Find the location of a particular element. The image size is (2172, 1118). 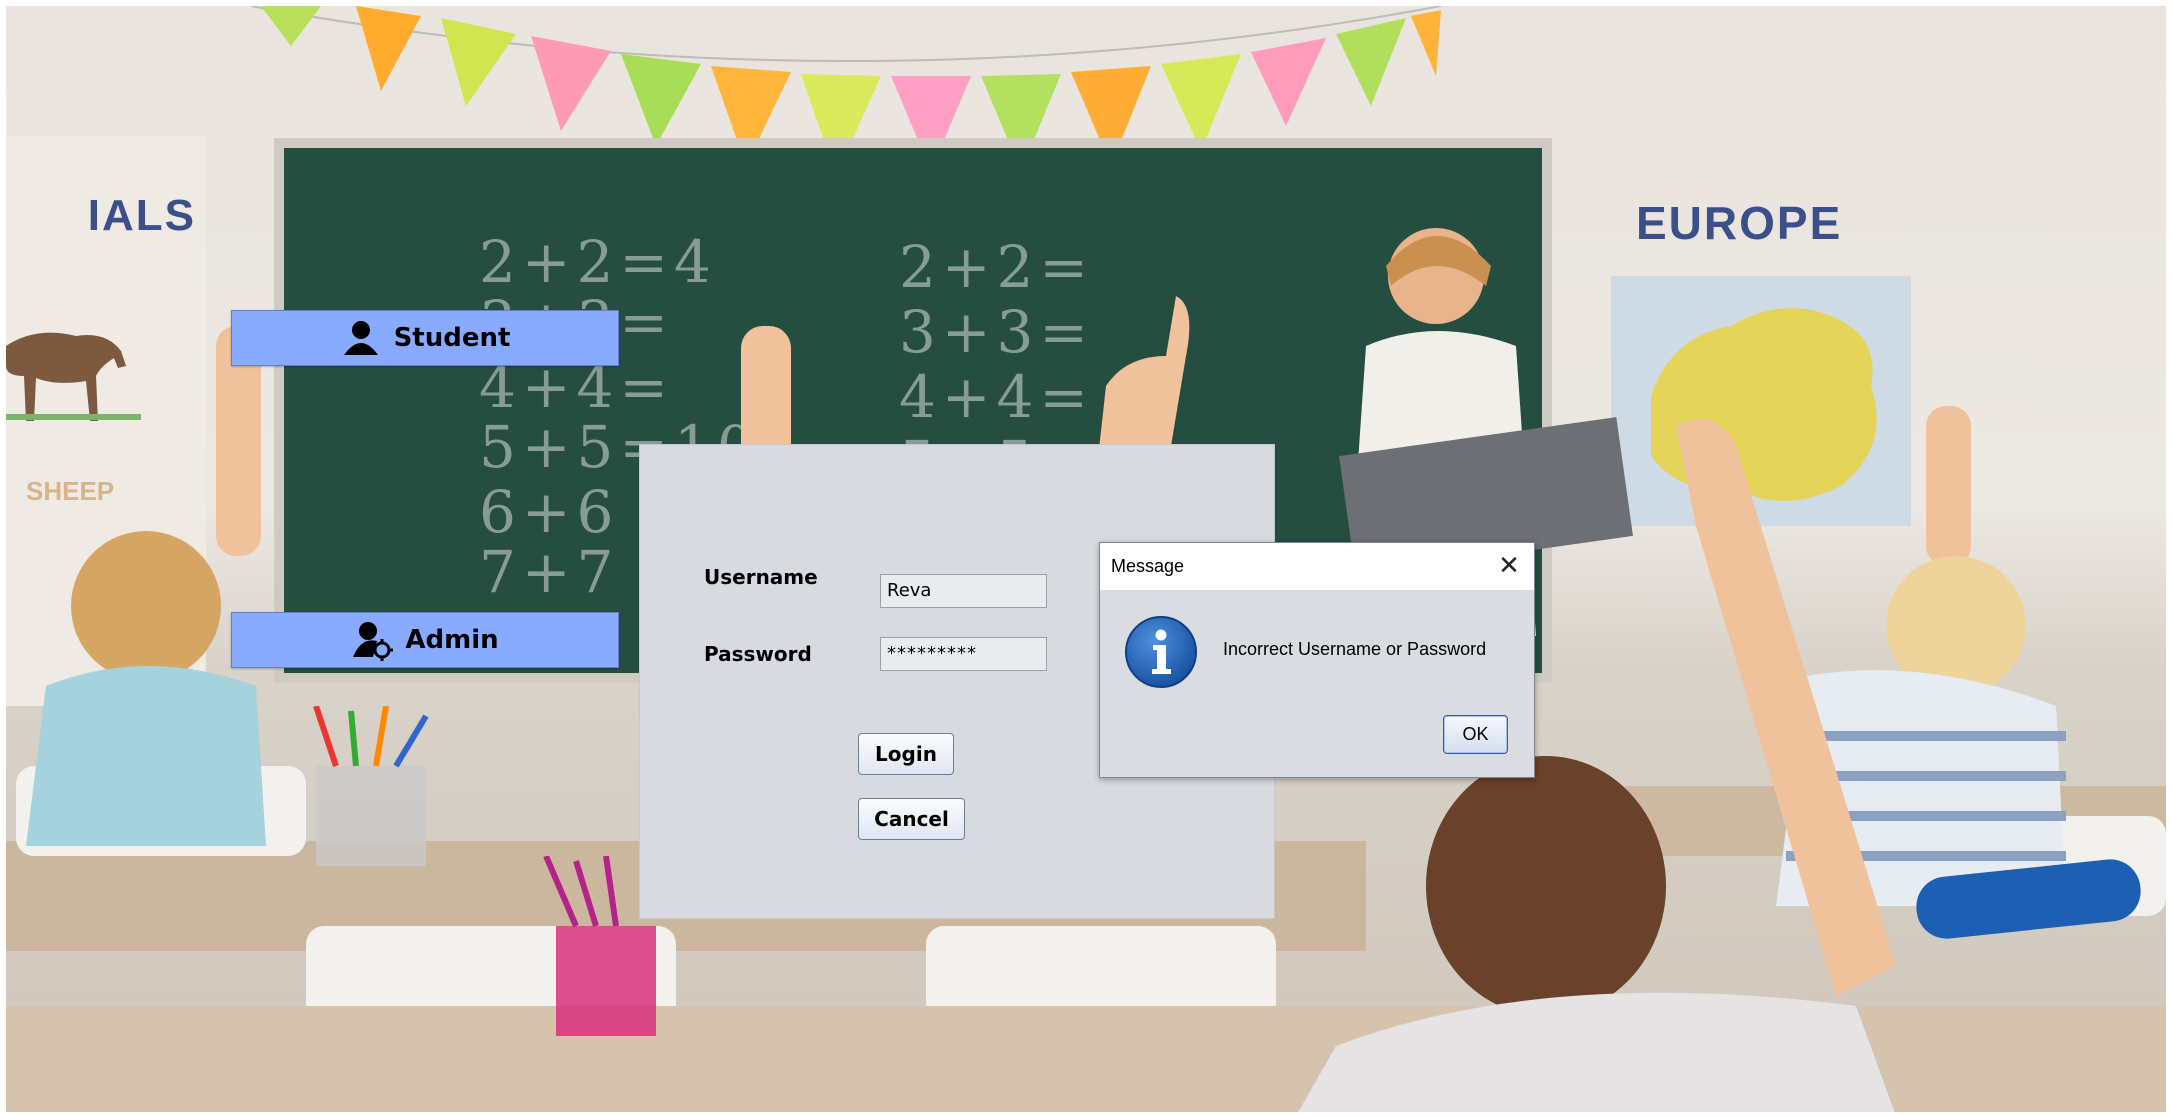

username-label: Username is located at coordinates (761, 577).